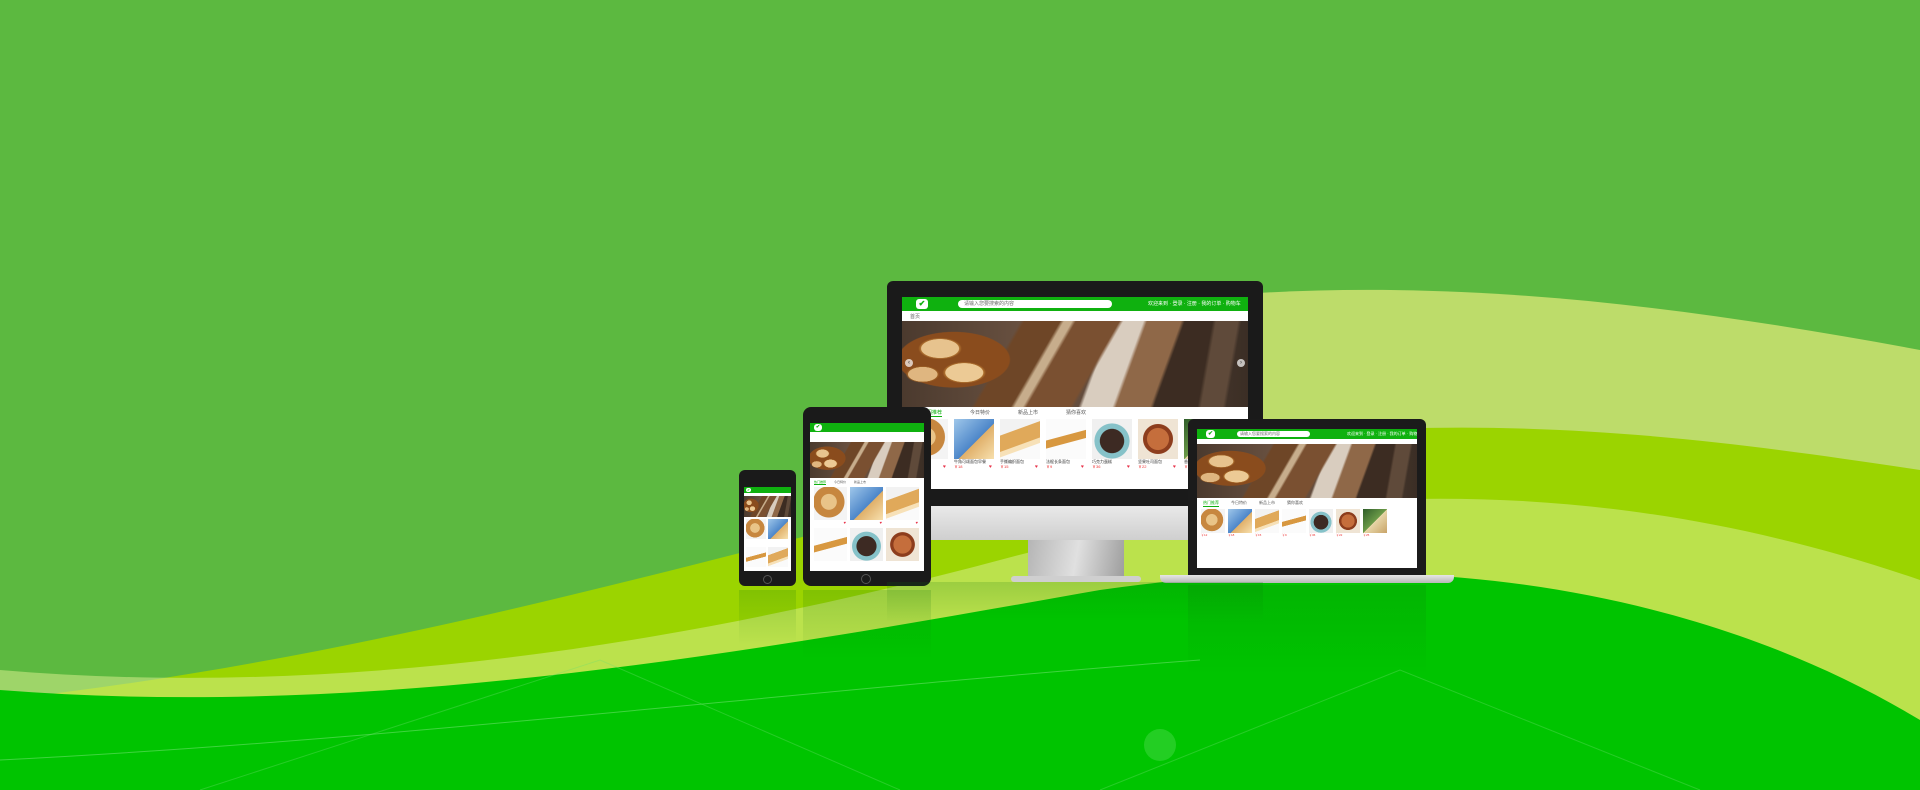  I want to click on product-card: ￥22, so click(1348, 523).